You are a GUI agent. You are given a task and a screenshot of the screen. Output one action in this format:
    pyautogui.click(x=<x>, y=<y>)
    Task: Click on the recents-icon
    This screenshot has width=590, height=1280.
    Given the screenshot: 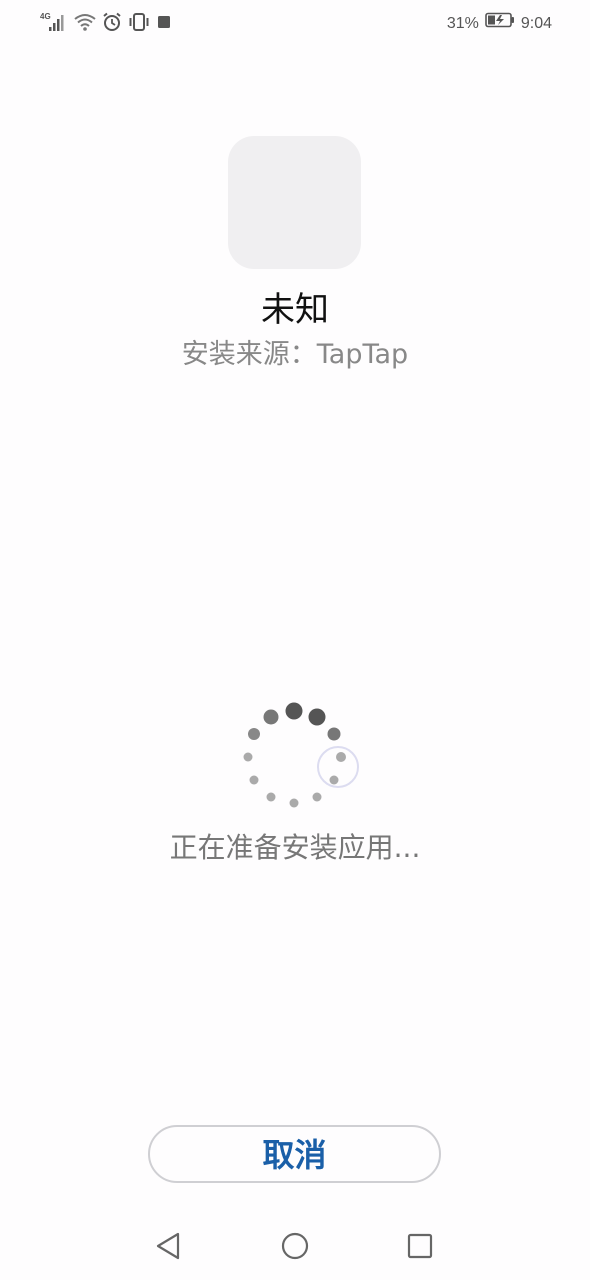 What is the action you would take?
    pyautogui.click(x=420, y=1246)
    